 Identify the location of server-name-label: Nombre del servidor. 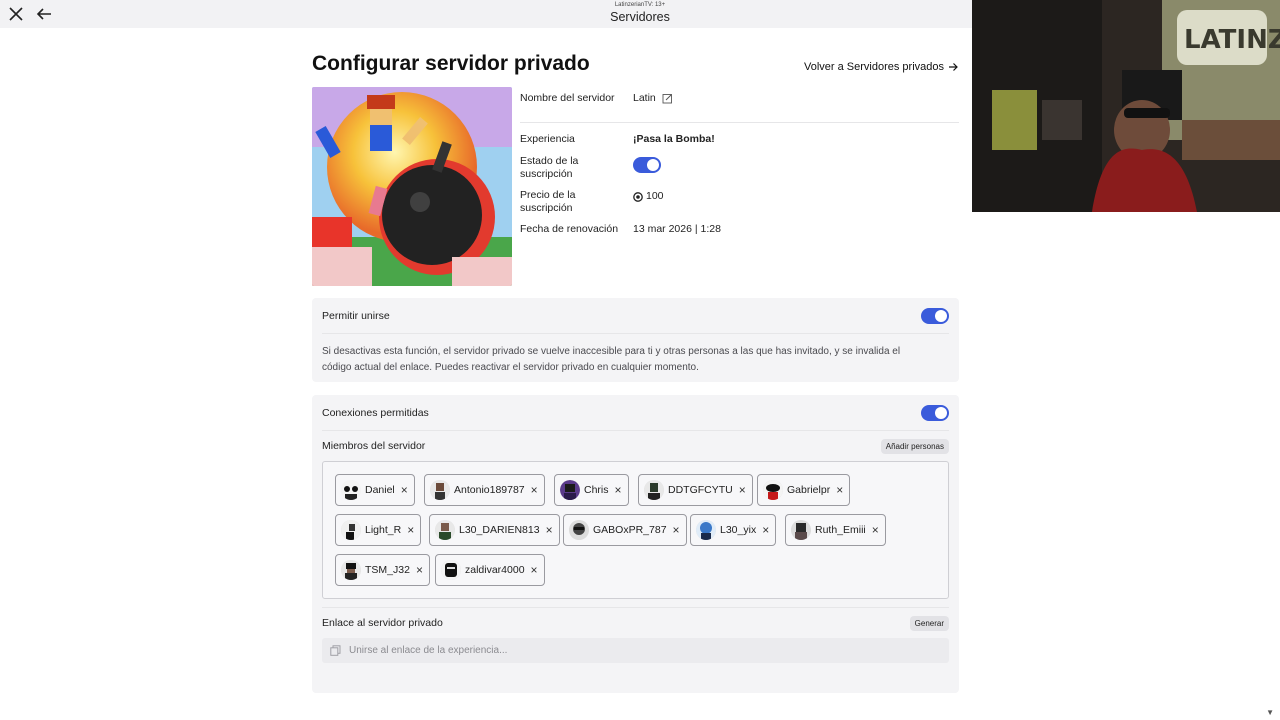
(567, 98).